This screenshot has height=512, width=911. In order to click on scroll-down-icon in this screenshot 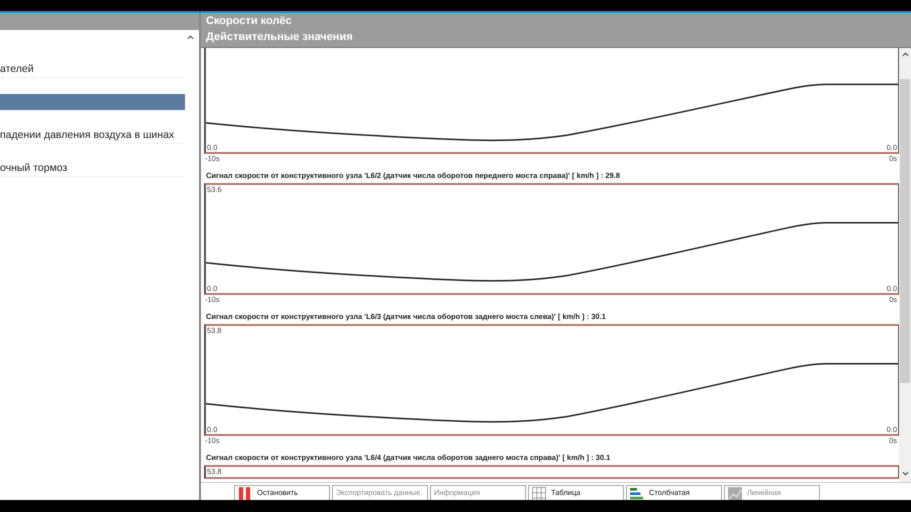, I will do `click(905, 473)`.